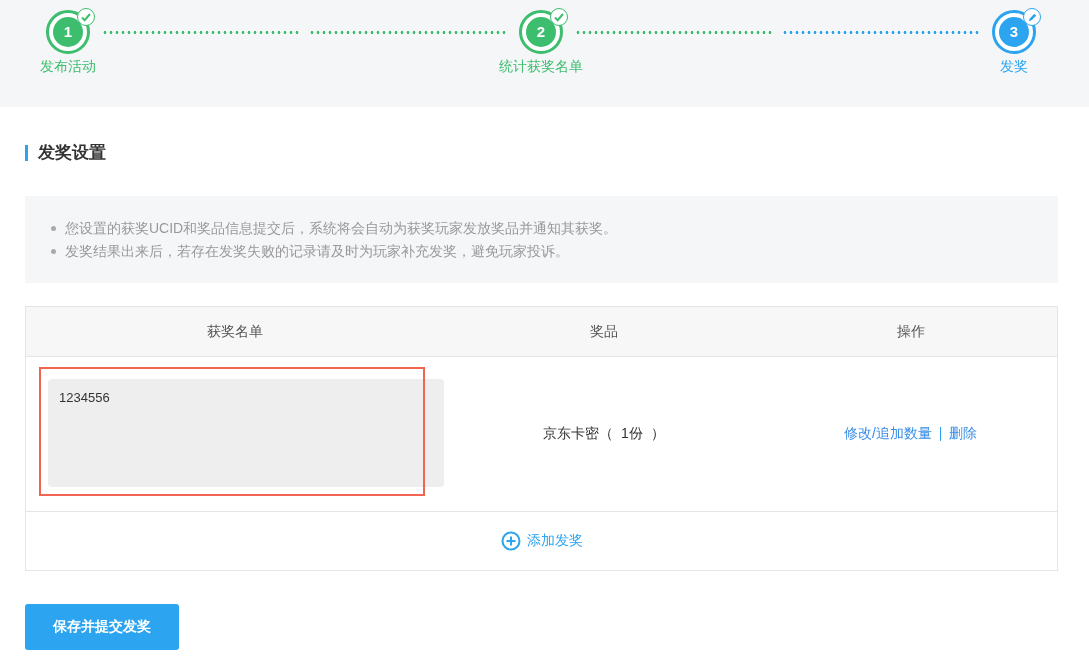  I want to click on notice-text: 您设置的获奖UCID和奖品信息提交后，系统将会自动为获奖玩家发放奖品并通知其获奖。, so click(341, 228).